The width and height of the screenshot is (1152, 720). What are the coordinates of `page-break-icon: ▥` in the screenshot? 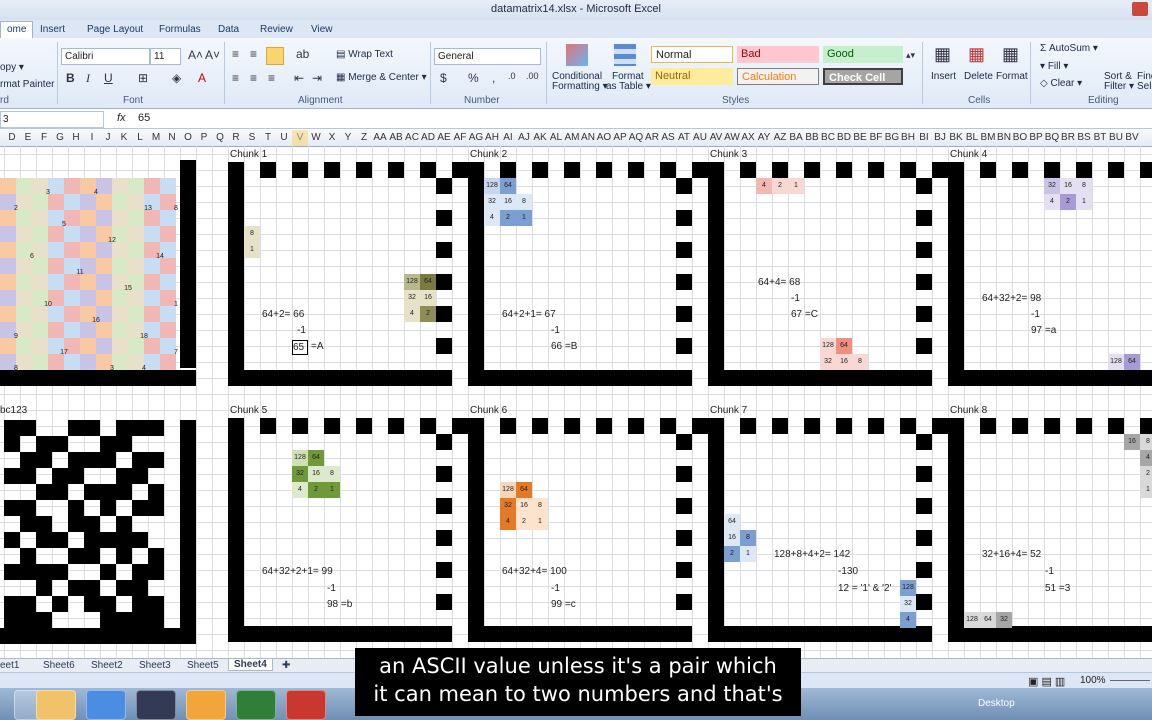 It's located at (1058, 682).